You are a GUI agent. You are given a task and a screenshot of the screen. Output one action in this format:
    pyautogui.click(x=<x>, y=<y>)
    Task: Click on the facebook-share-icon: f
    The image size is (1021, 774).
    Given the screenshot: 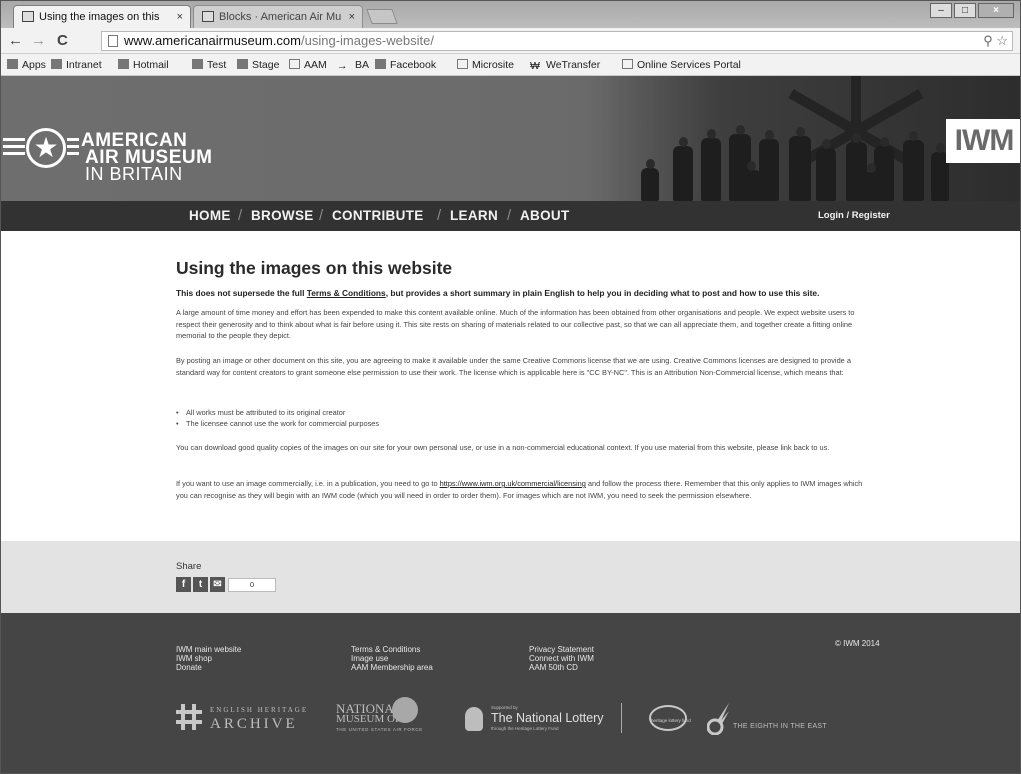 What is the action you would take?
    pyautogui.click(x=183, y=584)
    